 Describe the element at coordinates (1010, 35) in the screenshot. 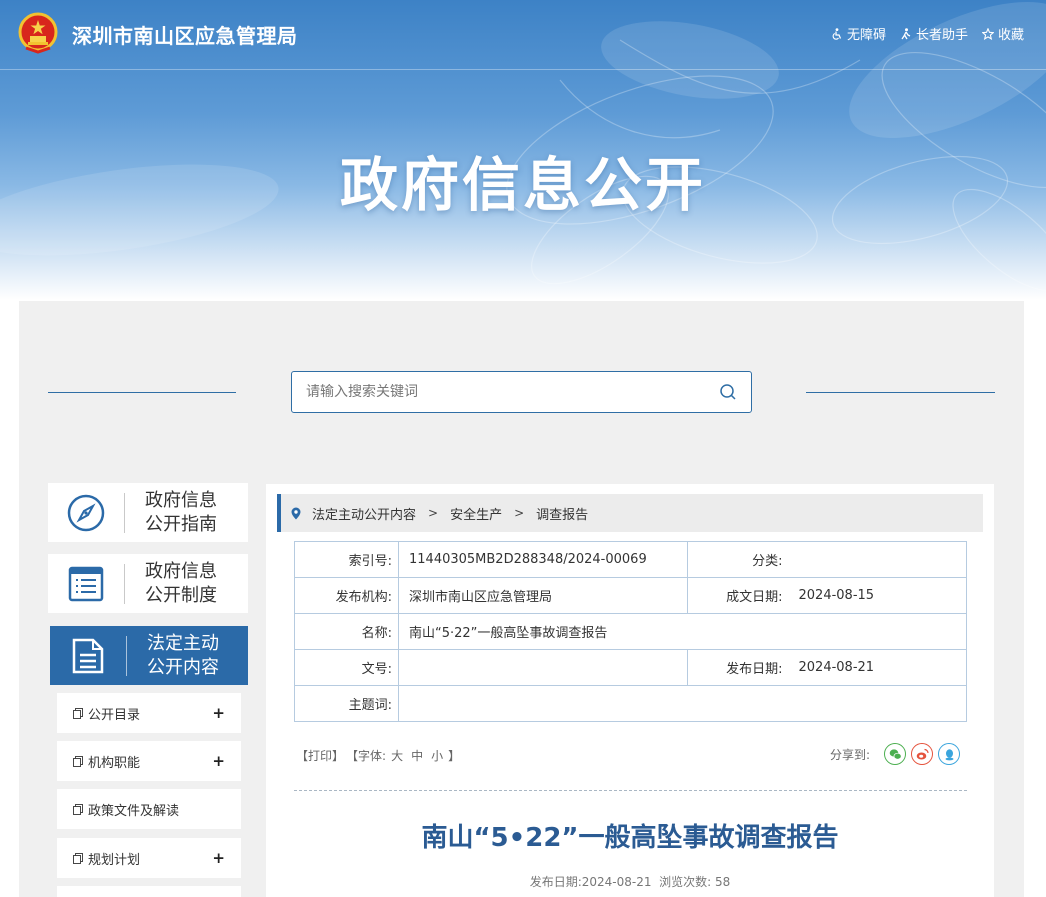

I see `favorite-label: 收藏` at that location.